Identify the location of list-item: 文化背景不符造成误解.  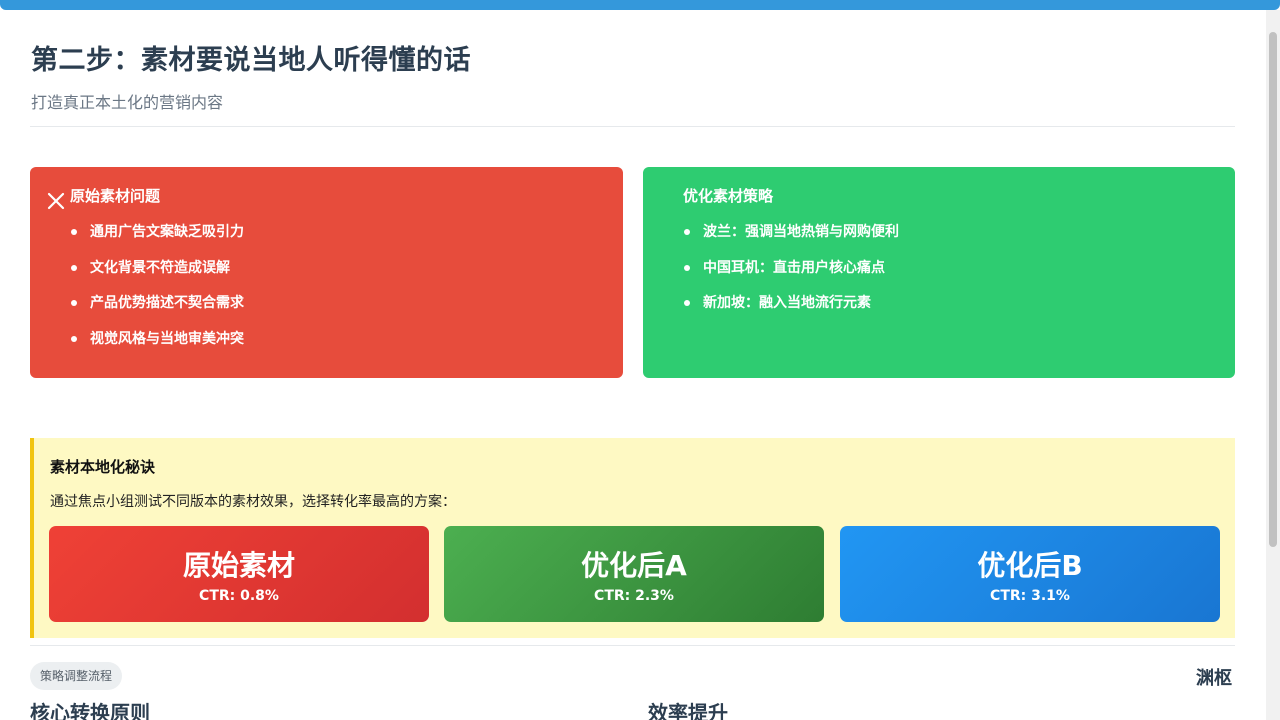
(157, 273).